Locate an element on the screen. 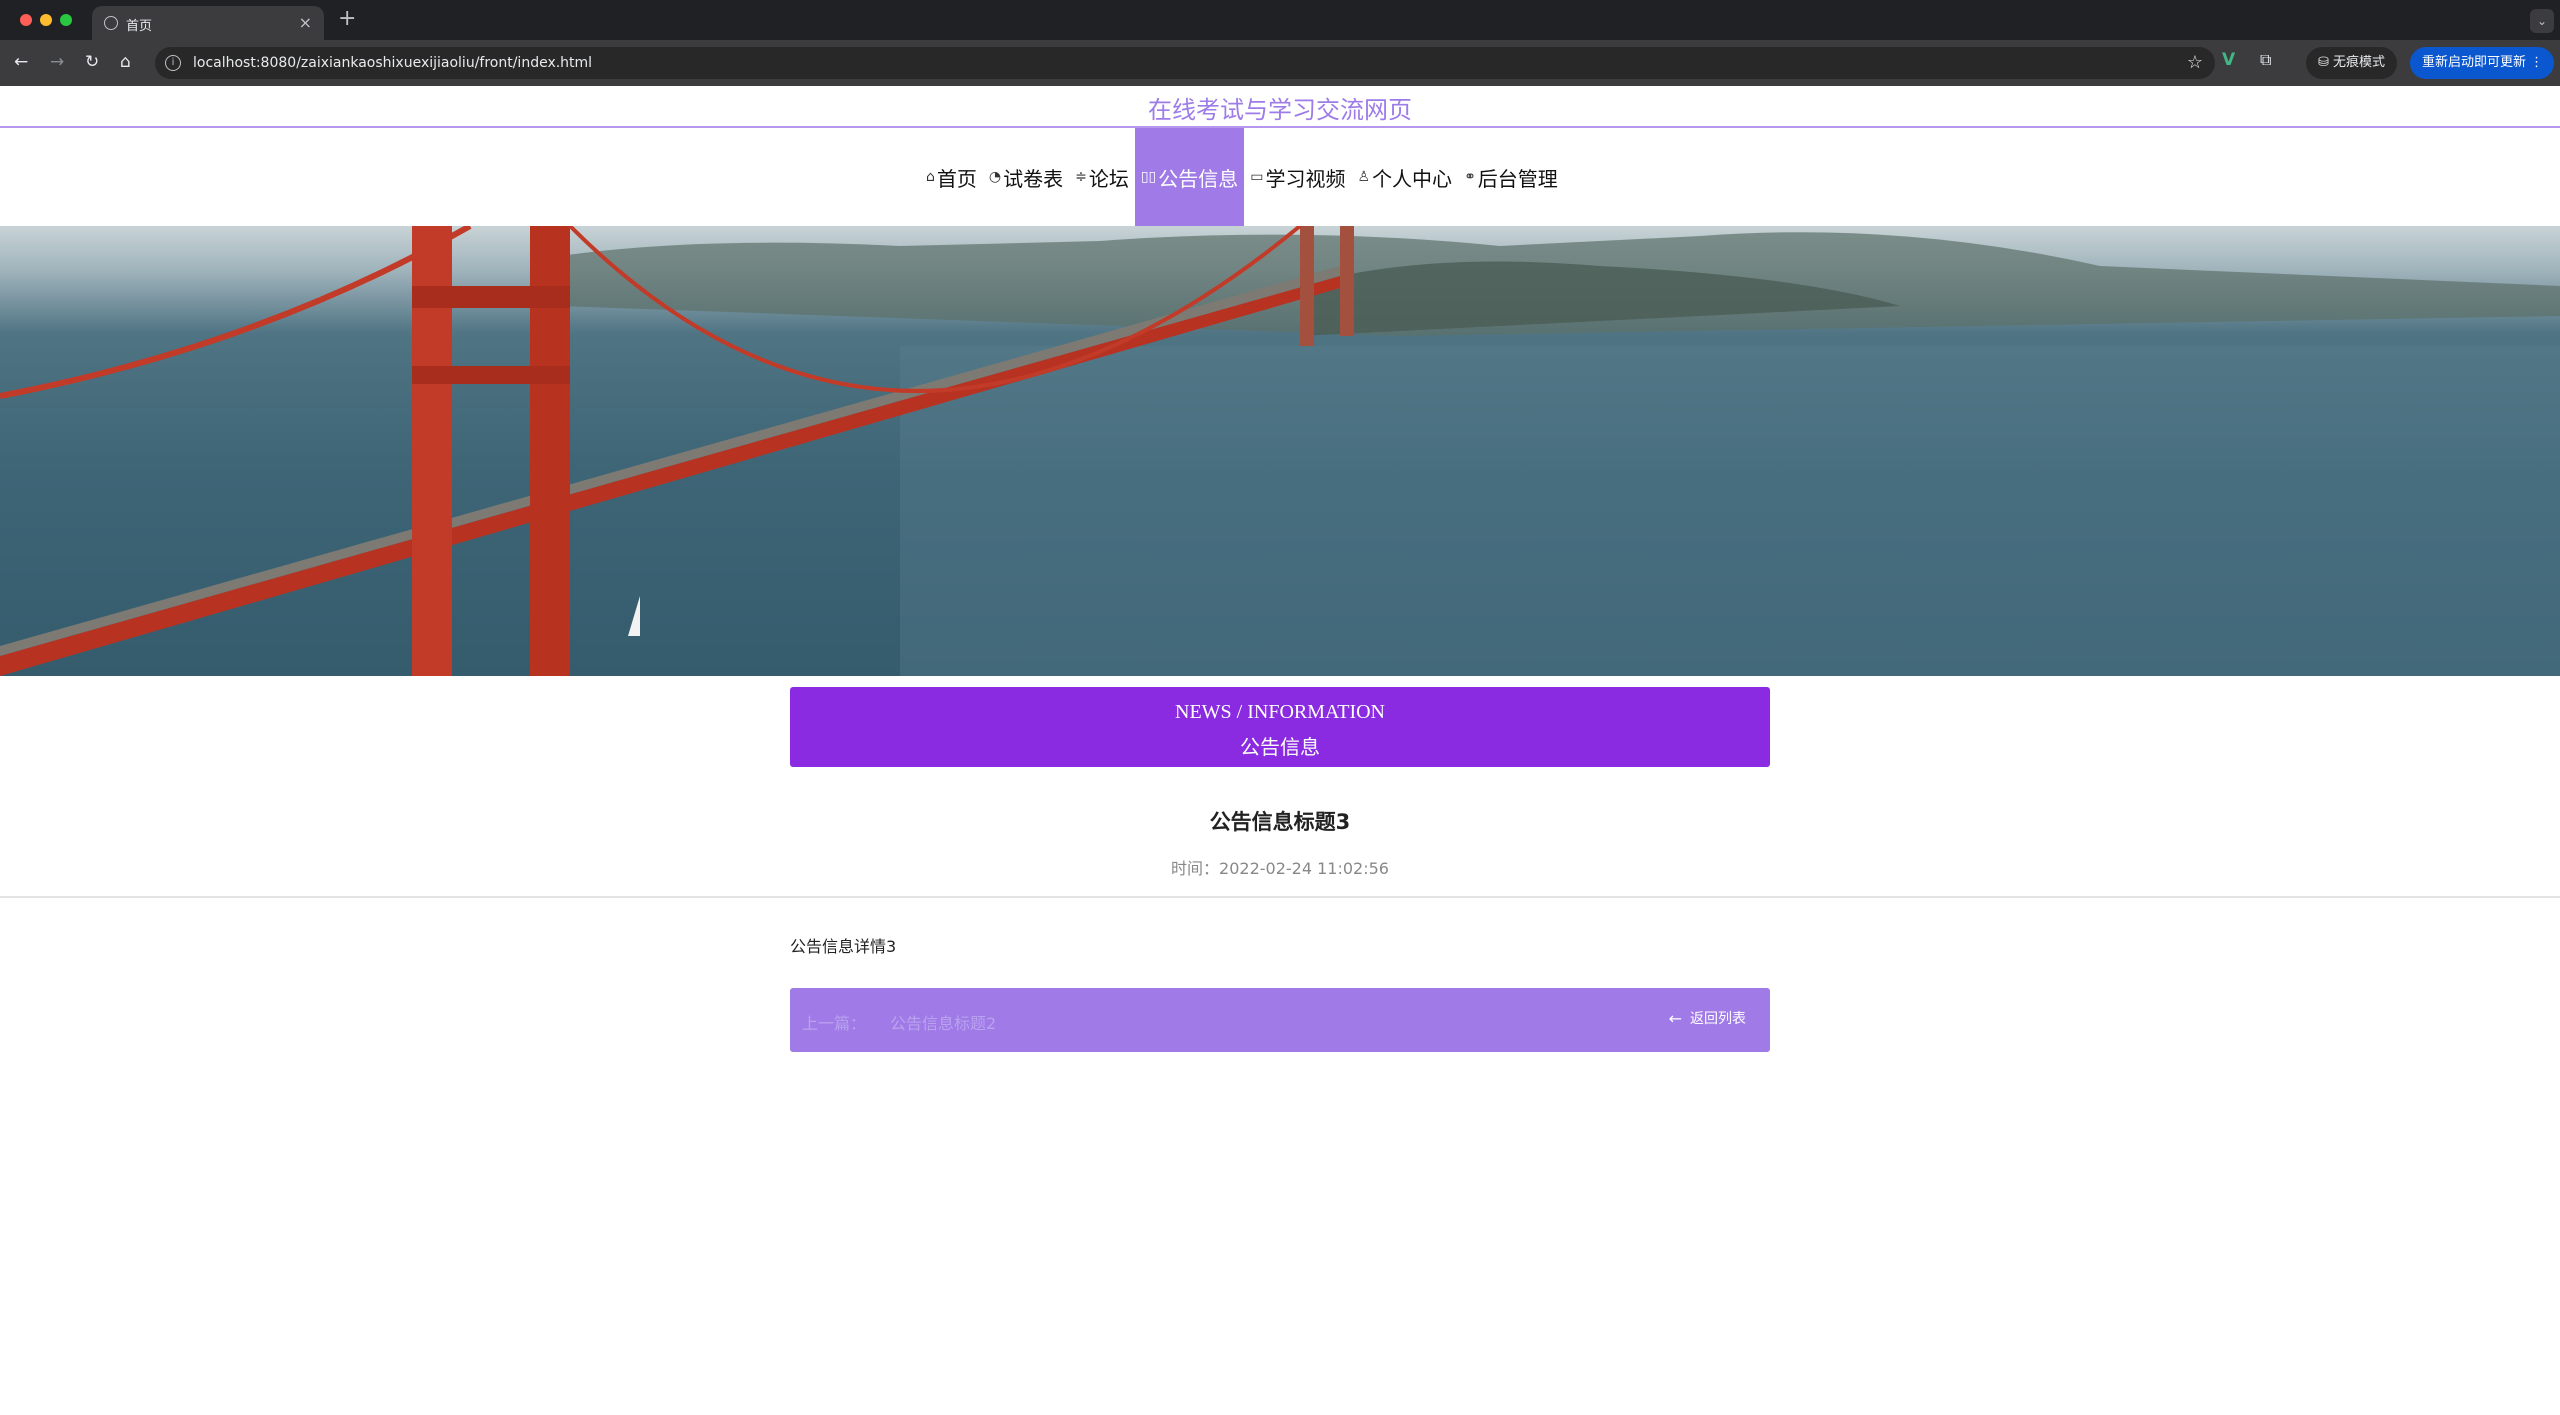 Image resolution: width=2560 pixels, height=1415 pixels. nav-icon: ⌂ is located at coordinates (930, 177).